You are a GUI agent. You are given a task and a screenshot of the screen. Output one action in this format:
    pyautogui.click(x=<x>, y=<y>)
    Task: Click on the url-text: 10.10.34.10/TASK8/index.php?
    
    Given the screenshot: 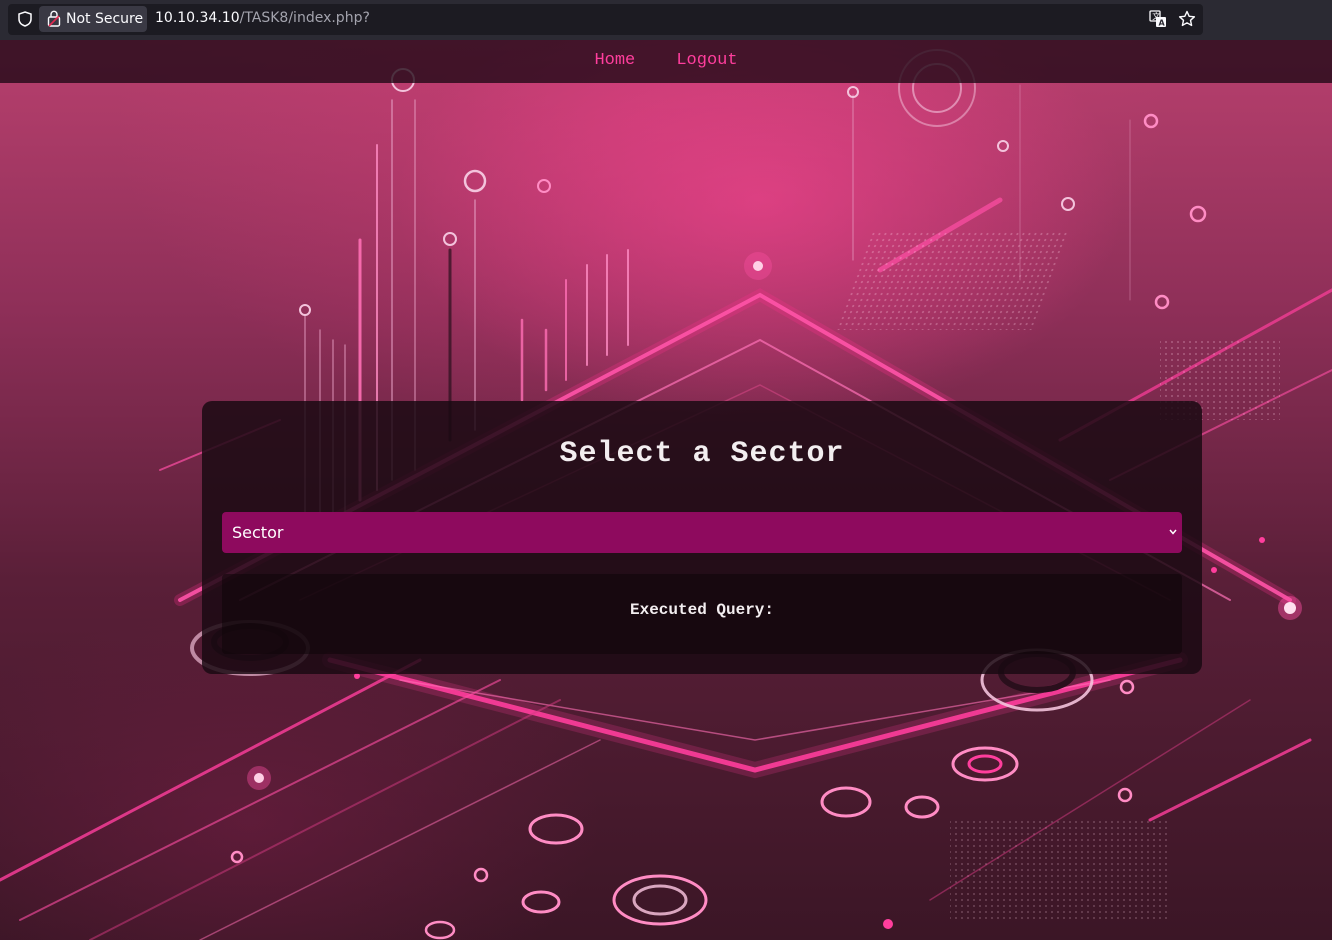 What is the action you would take?
    pyautogui.click(x=262, y=18)
    